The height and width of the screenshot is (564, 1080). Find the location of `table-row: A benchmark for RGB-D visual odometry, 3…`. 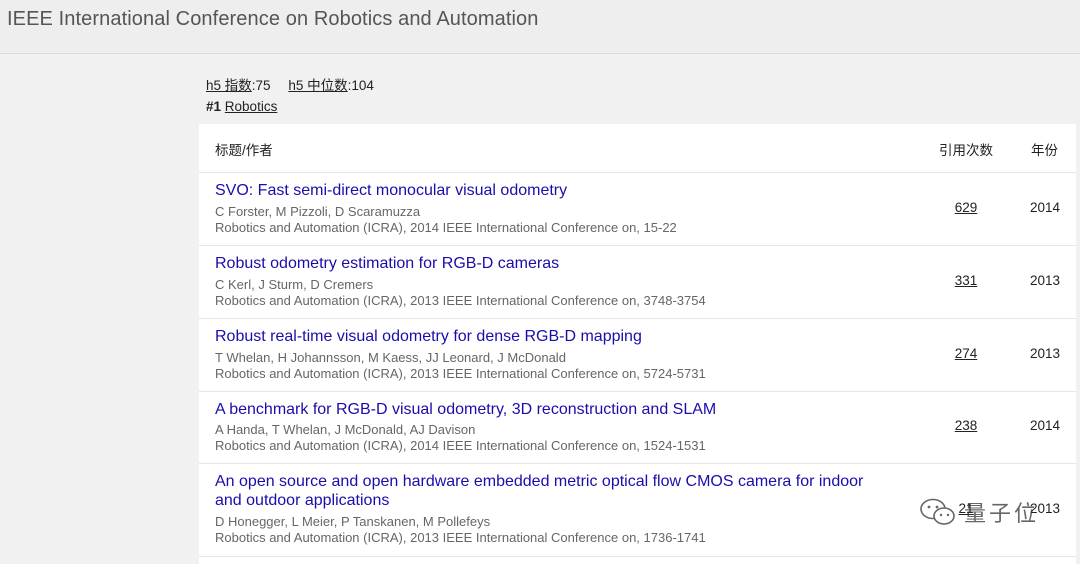

table-row: A benchmark for RGB-D visual odometry, 3… is located at coordinates (637, 428).